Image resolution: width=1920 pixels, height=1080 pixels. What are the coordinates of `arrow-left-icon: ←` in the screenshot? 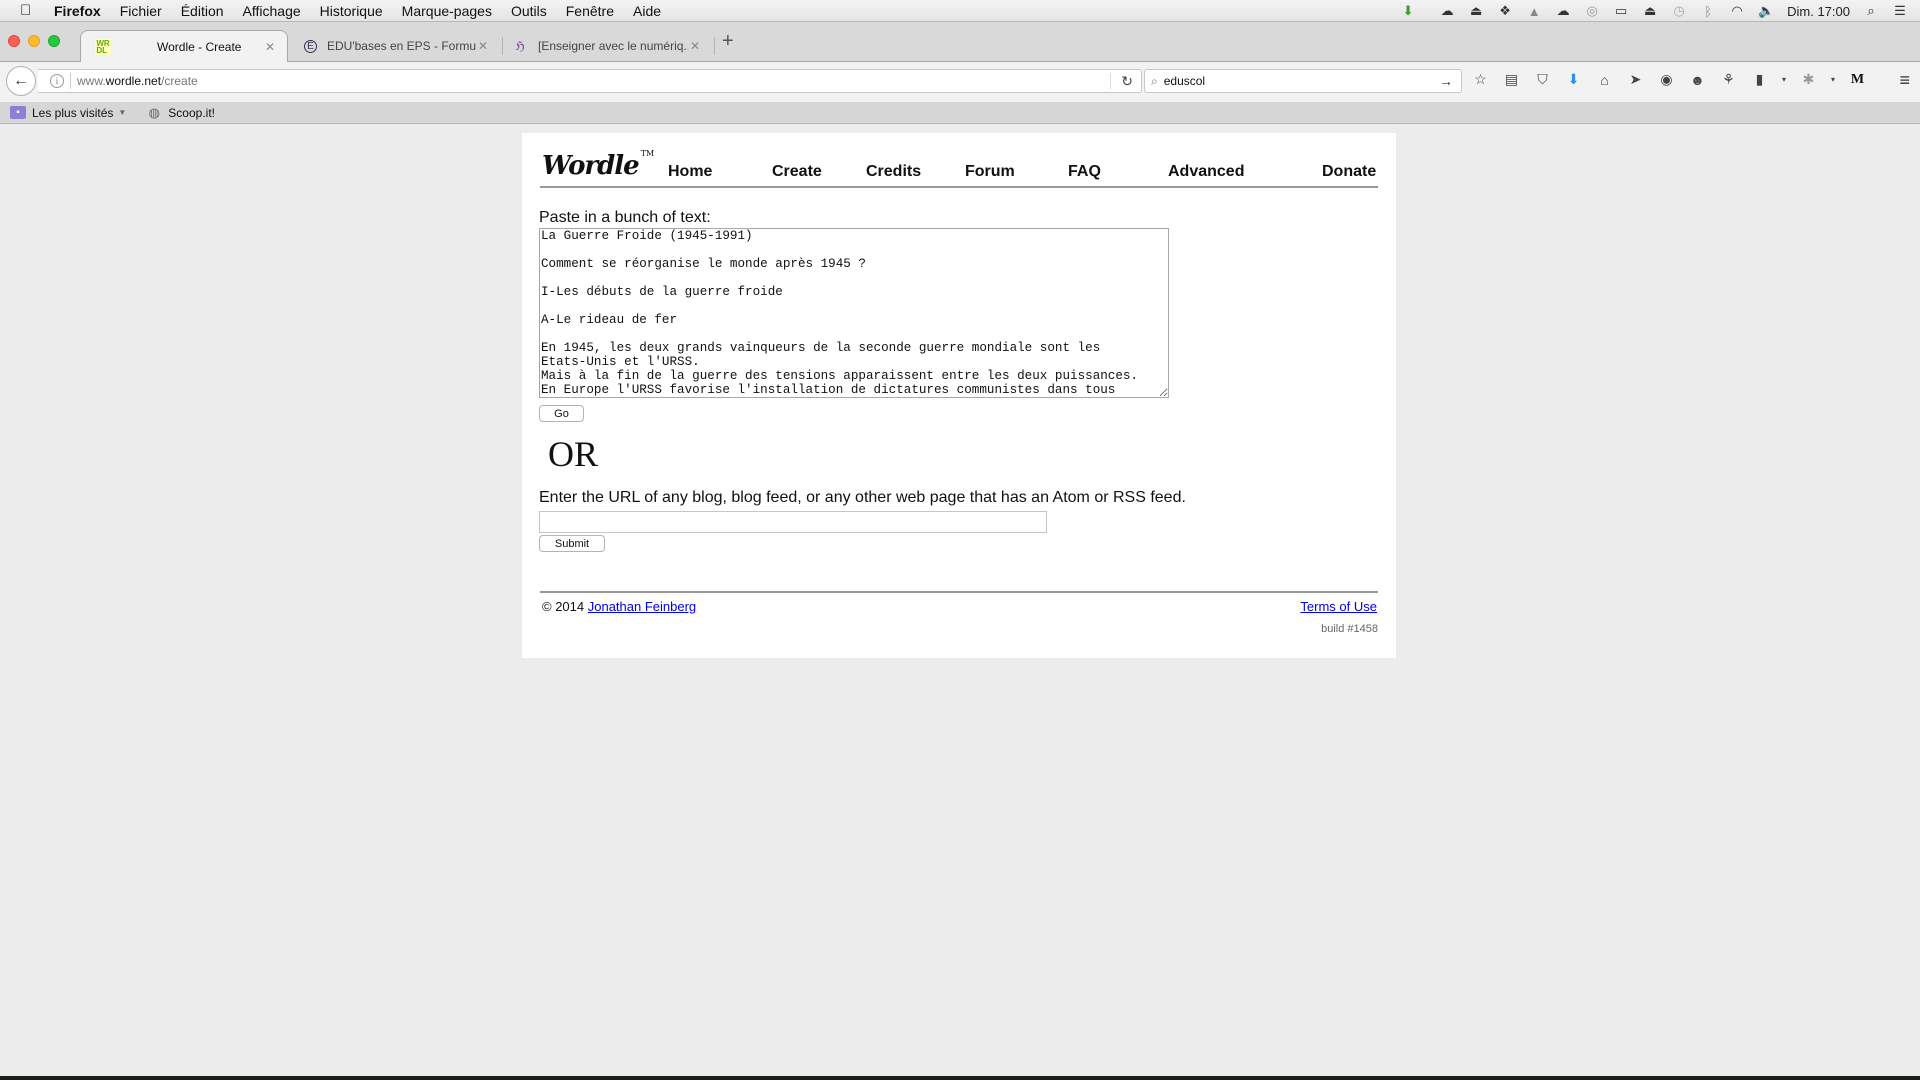 It's located at (21, 80).